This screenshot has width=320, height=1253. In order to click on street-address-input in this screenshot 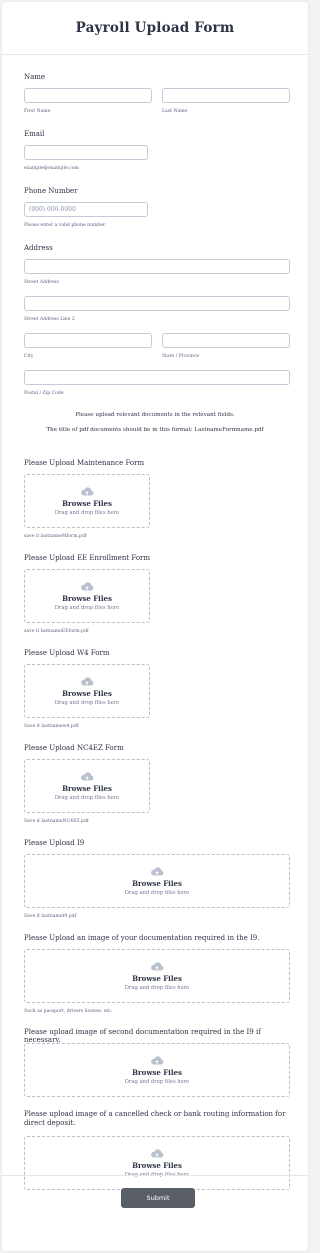, I will do `click(157, 266)`.